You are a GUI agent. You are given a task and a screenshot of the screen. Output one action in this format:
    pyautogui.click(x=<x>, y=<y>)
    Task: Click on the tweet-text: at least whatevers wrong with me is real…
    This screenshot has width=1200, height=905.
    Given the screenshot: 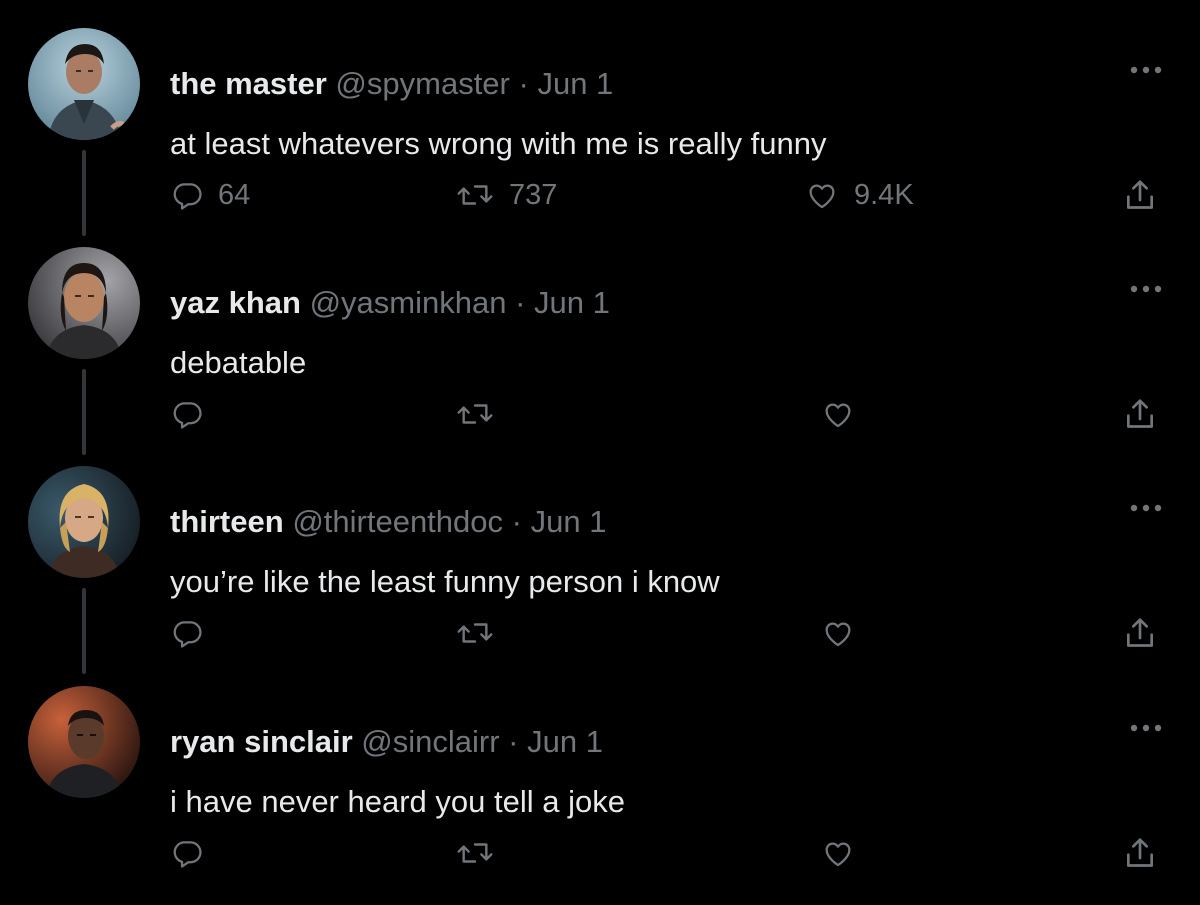 What is the action you would take?
    pyautogui.click(x=498, y=143)
    